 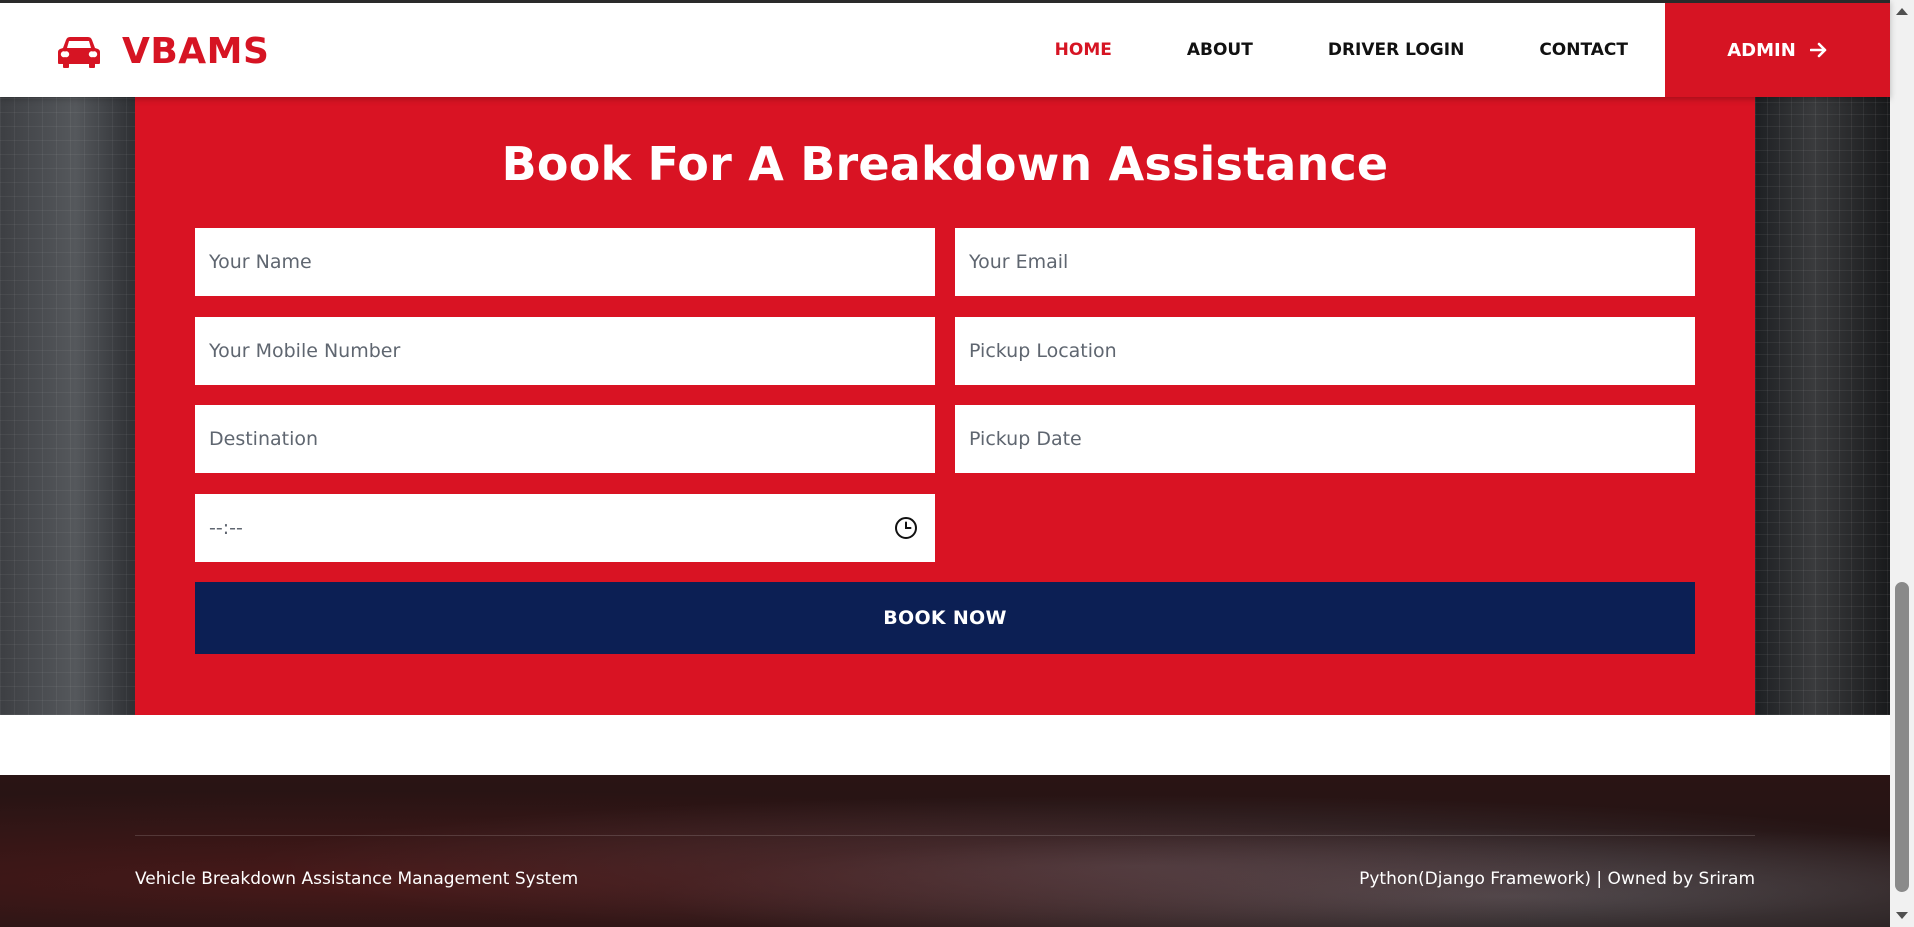 What do you see at coordinates (1902, 463) in the screenshot?
I see `page-scrollbar` at bounding box center [1902, 463].